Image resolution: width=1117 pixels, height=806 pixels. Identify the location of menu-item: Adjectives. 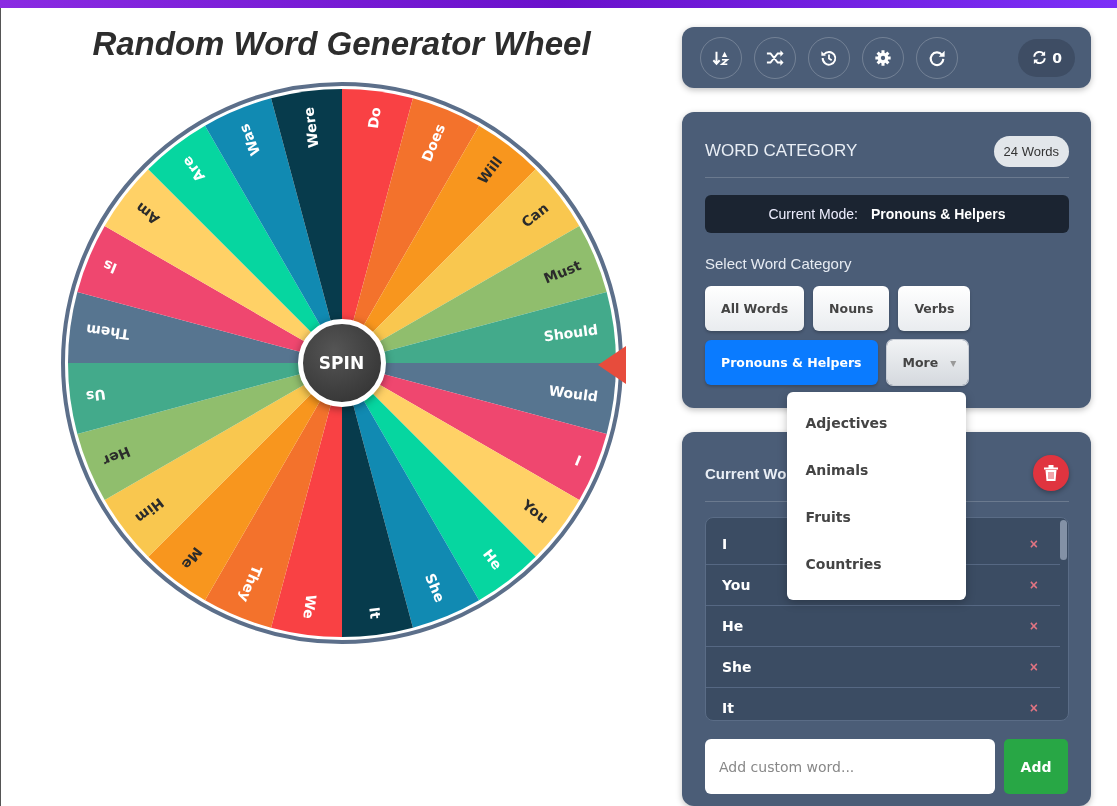
(876, 424).